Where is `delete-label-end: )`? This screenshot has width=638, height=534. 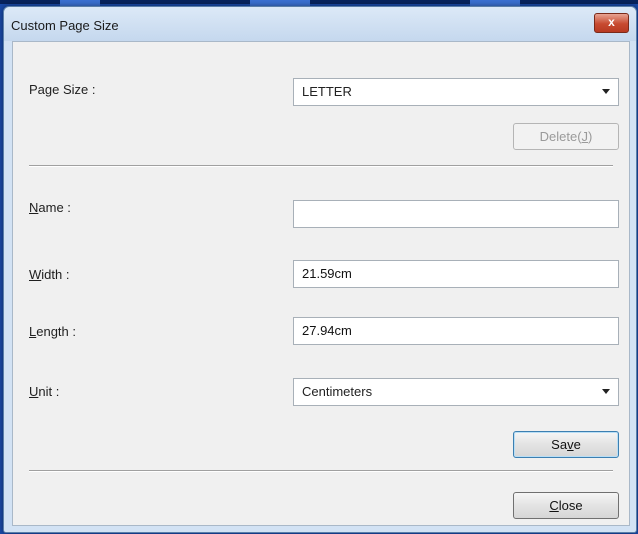 delete-label-end: ) is located at coordinates (590, 136).